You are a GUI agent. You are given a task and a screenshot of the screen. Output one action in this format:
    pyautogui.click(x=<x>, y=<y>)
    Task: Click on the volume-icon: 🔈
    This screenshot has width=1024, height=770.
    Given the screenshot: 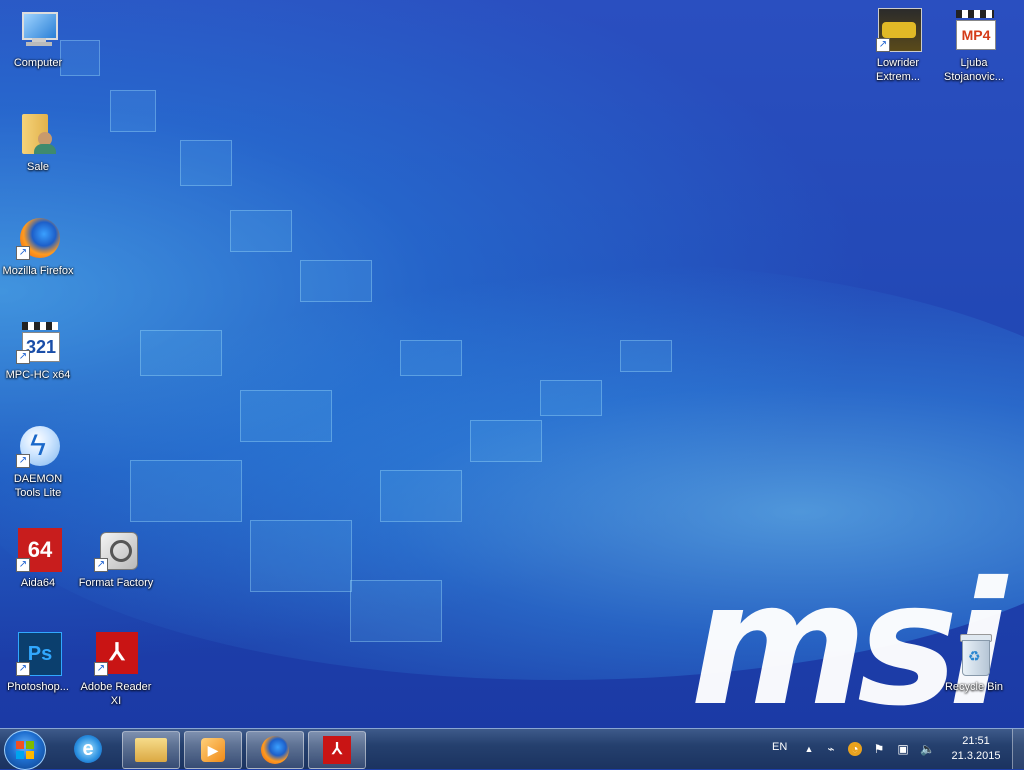 What is the action you would take?
    pyautogui.click(x=927, y=749)
    